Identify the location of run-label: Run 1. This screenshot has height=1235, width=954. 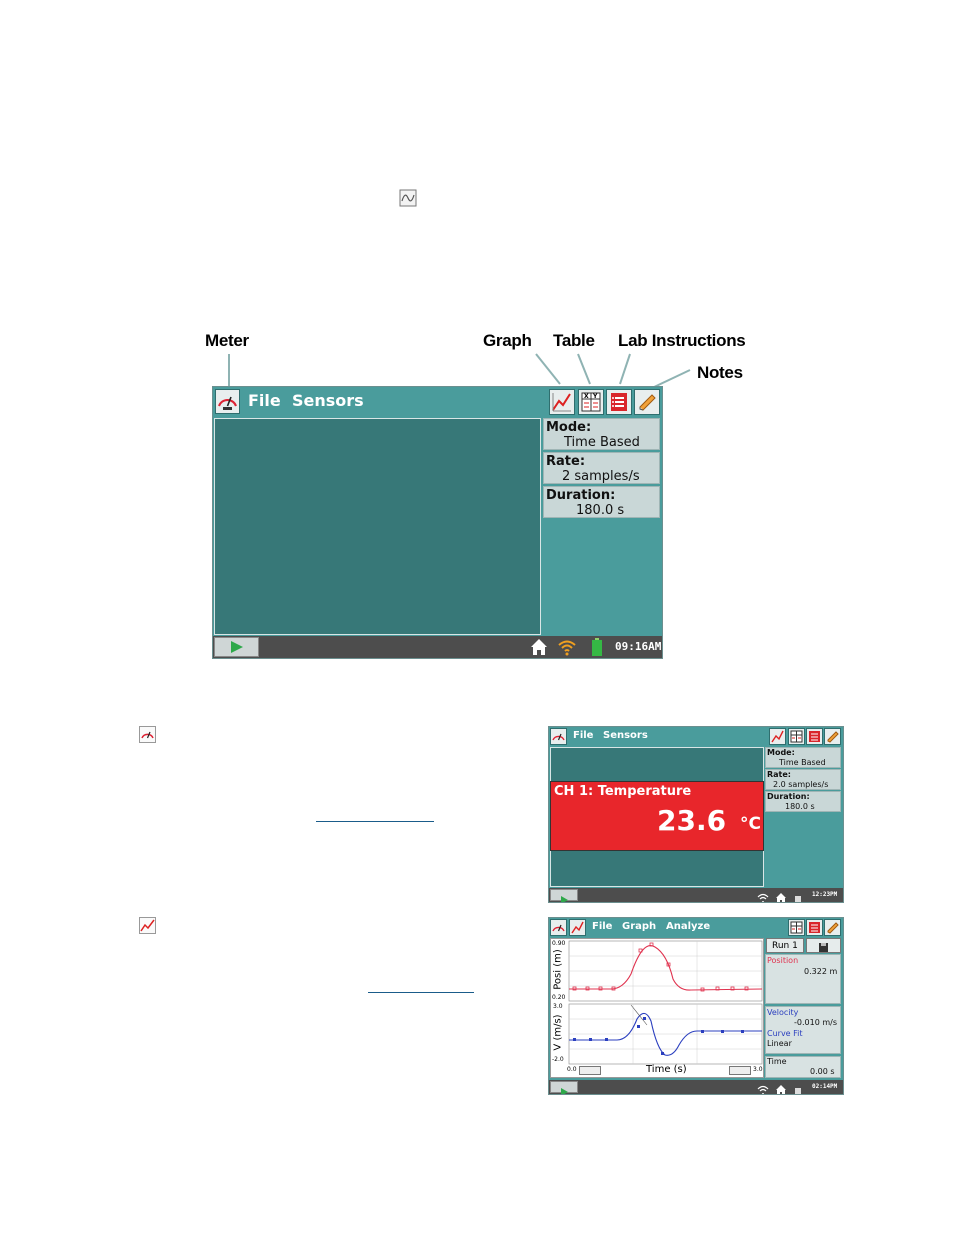
(785, 946).